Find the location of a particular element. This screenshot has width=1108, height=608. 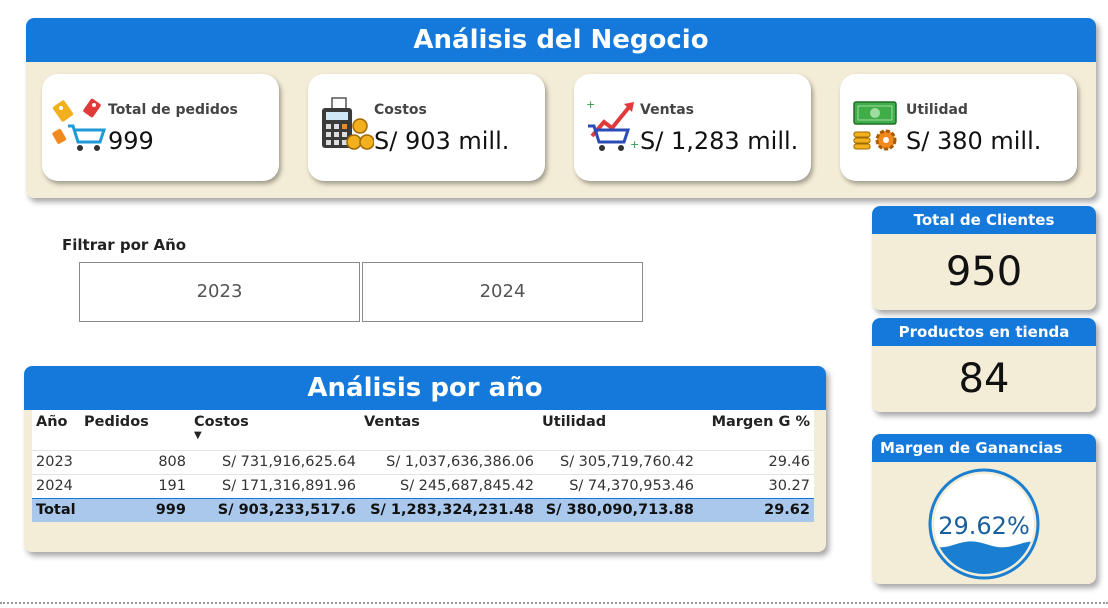

cell-orders: 808 is located at coordinates (135, 461).